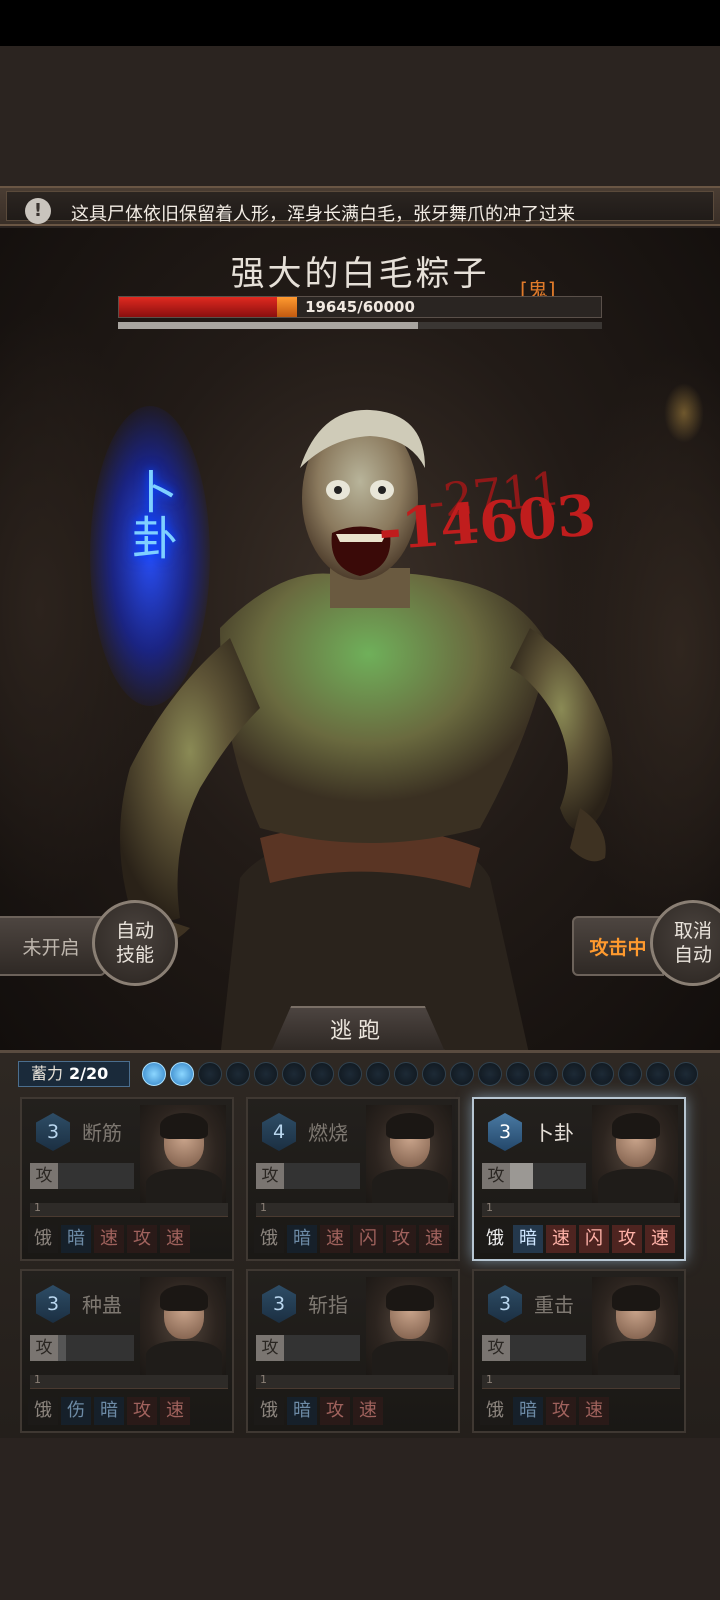 Image resolution: width=720 pixels, height=1600 pixels. Describe the element at coordinates (420, 1075) in the screenshot. I see `charge-gems` at that location.